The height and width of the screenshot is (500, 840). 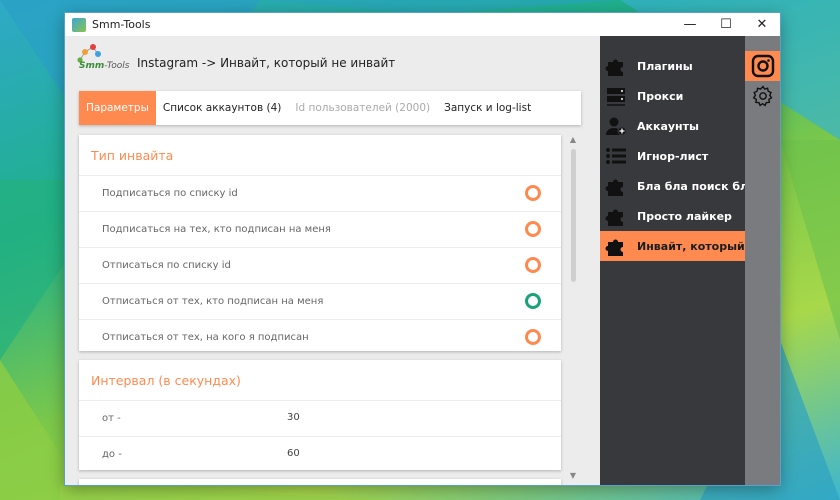 I want to click on settings-button, so click(x=762, y=96).